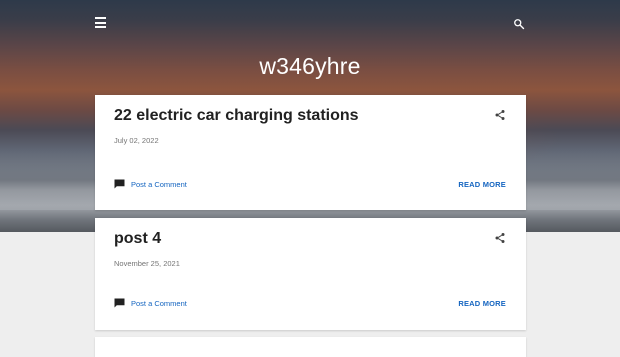  I want to click on post-date: November 25, 2021, so click(147, 263).